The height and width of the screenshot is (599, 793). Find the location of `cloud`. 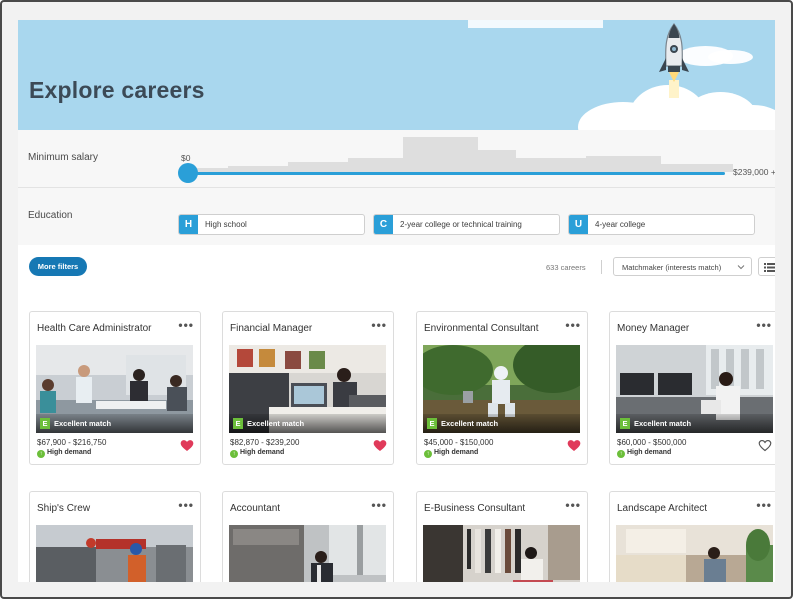

cloud is located at coordinates (730, 57).